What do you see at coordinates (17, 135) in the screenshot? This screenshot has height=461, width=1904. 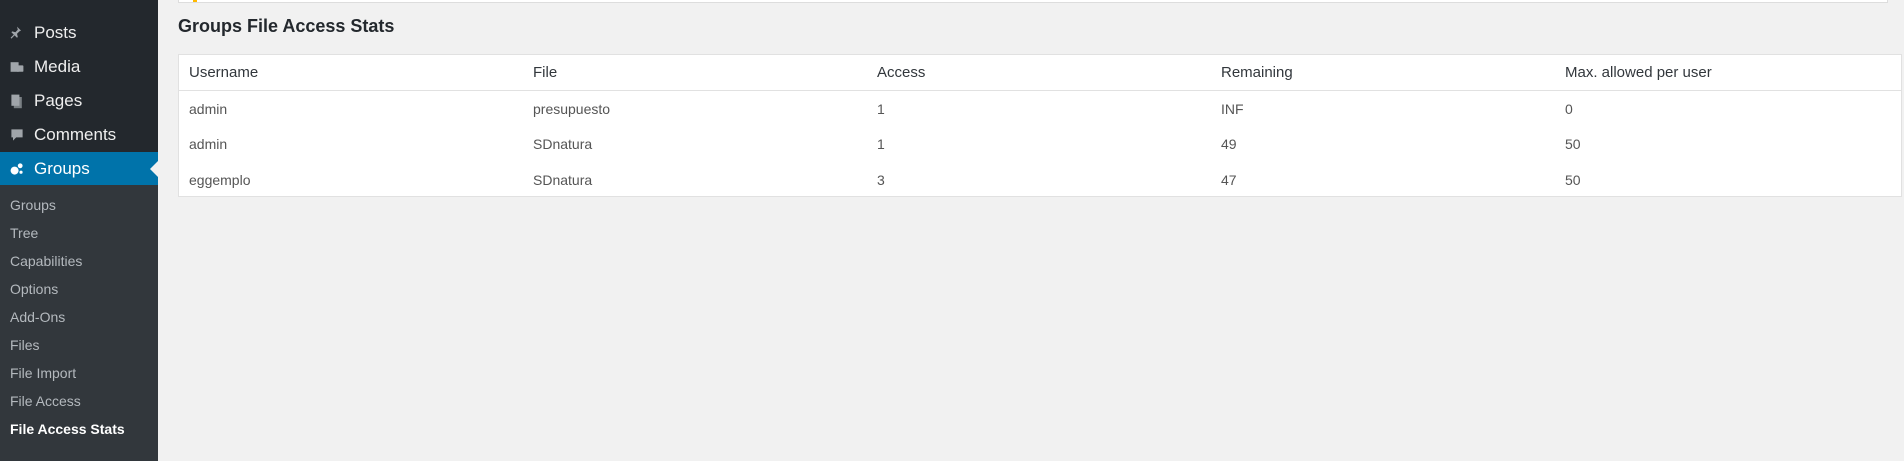 I see `comments-icon` at bounding box center [17, 135].